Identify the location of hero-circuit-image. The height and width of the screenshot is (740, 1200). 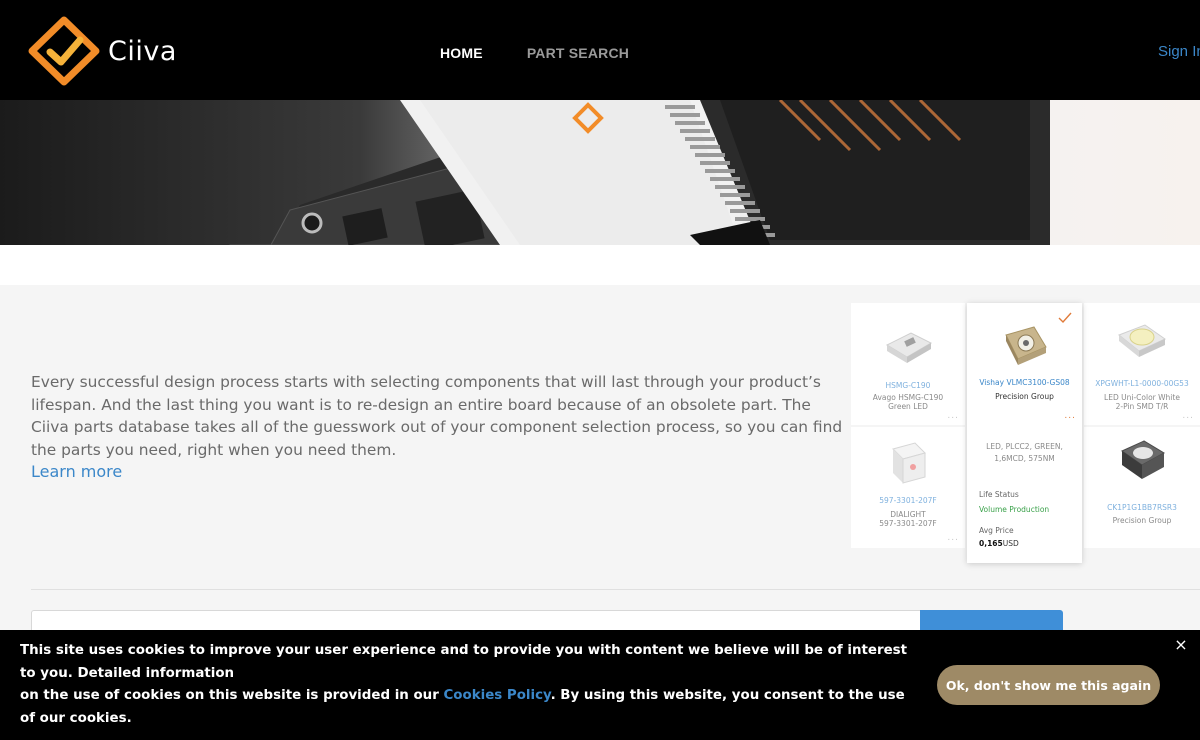
(635, 172).